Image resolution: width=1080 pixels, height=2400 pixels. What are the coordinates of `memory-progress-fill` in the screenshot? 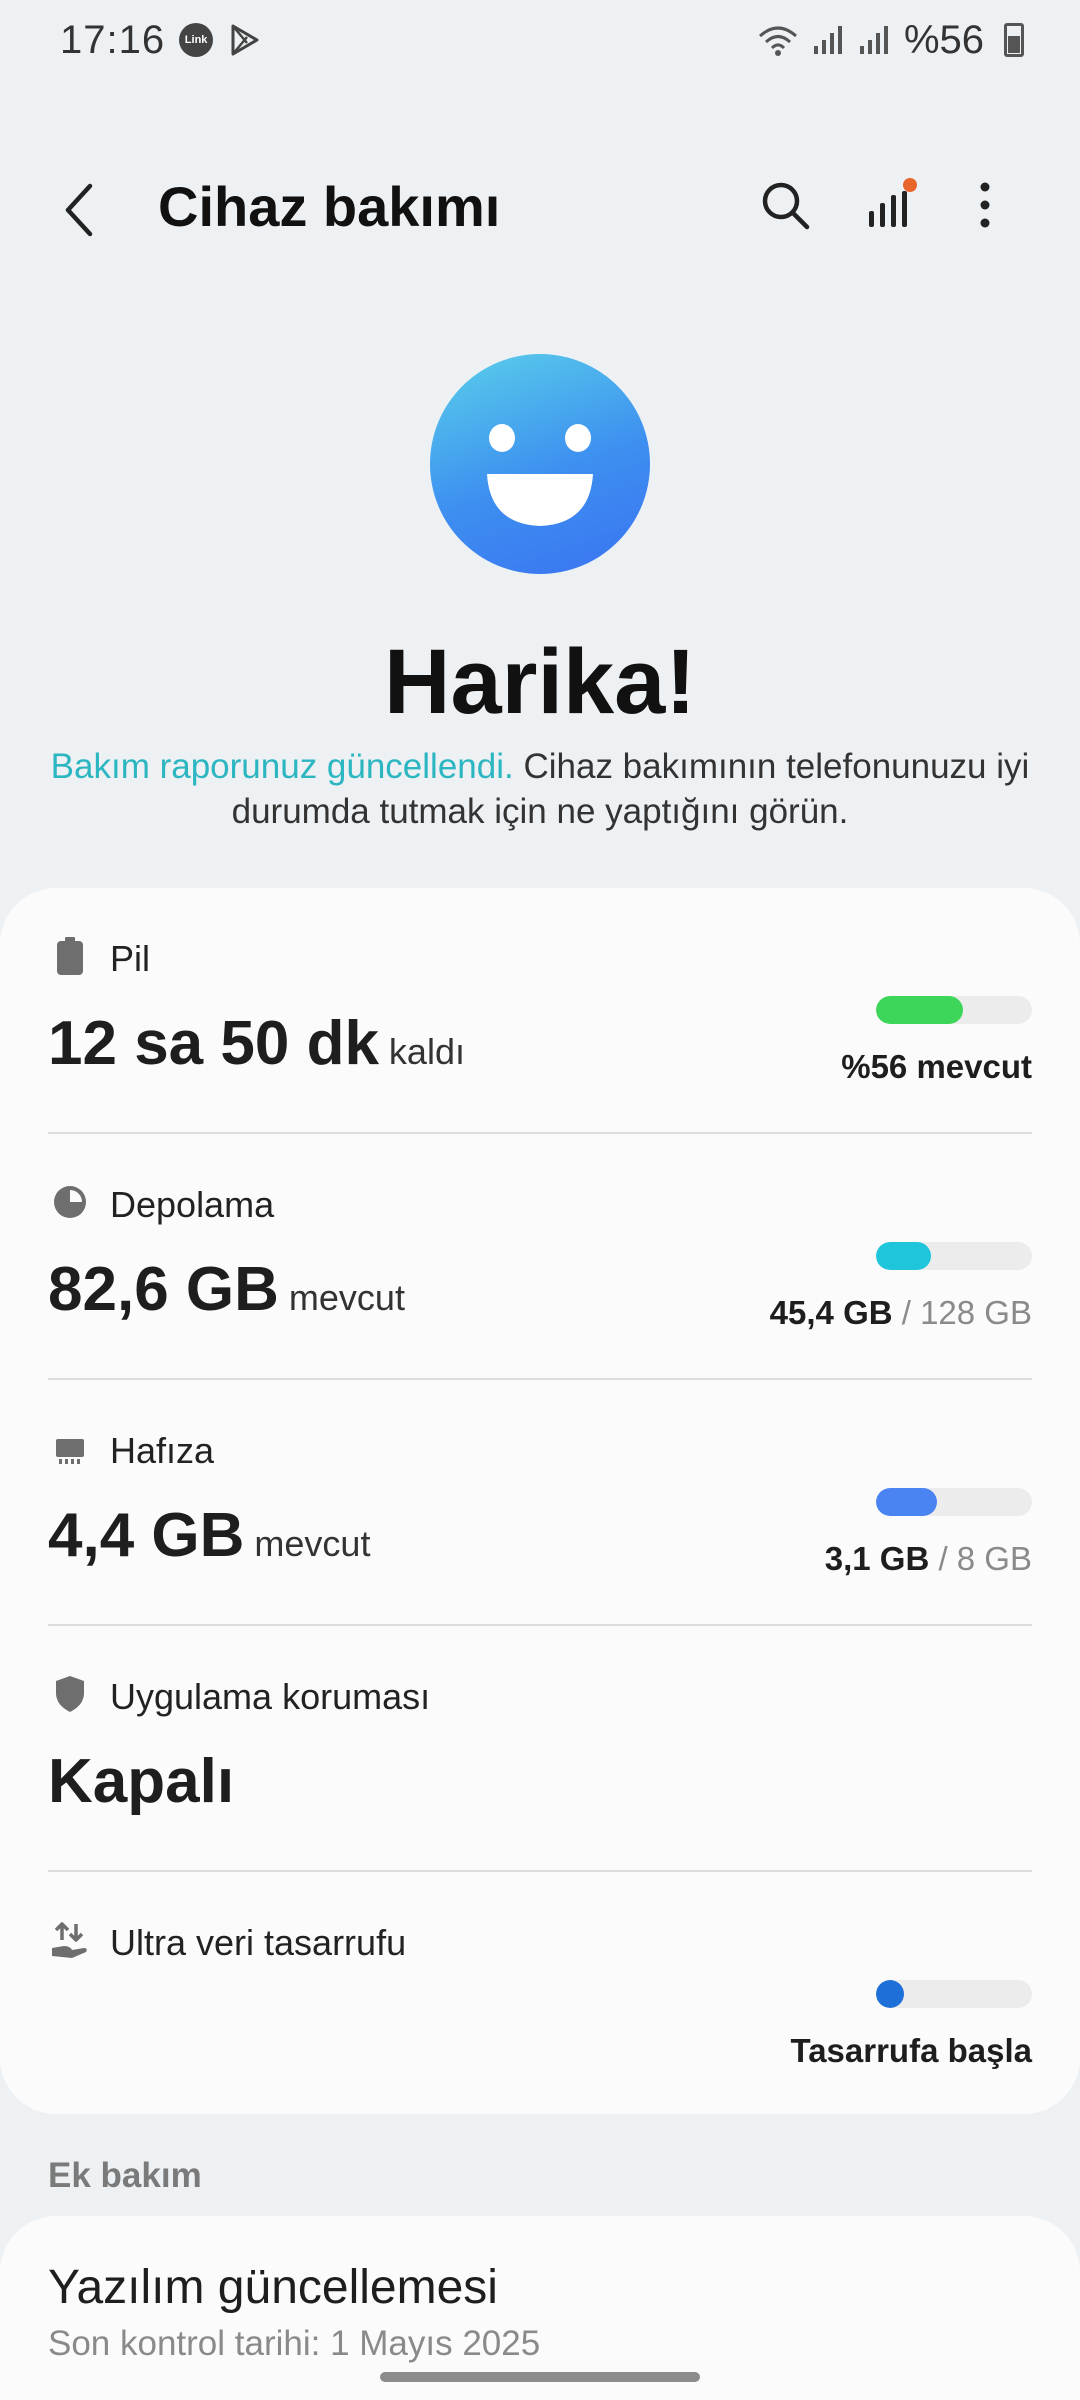 It's located at (906, 1502).